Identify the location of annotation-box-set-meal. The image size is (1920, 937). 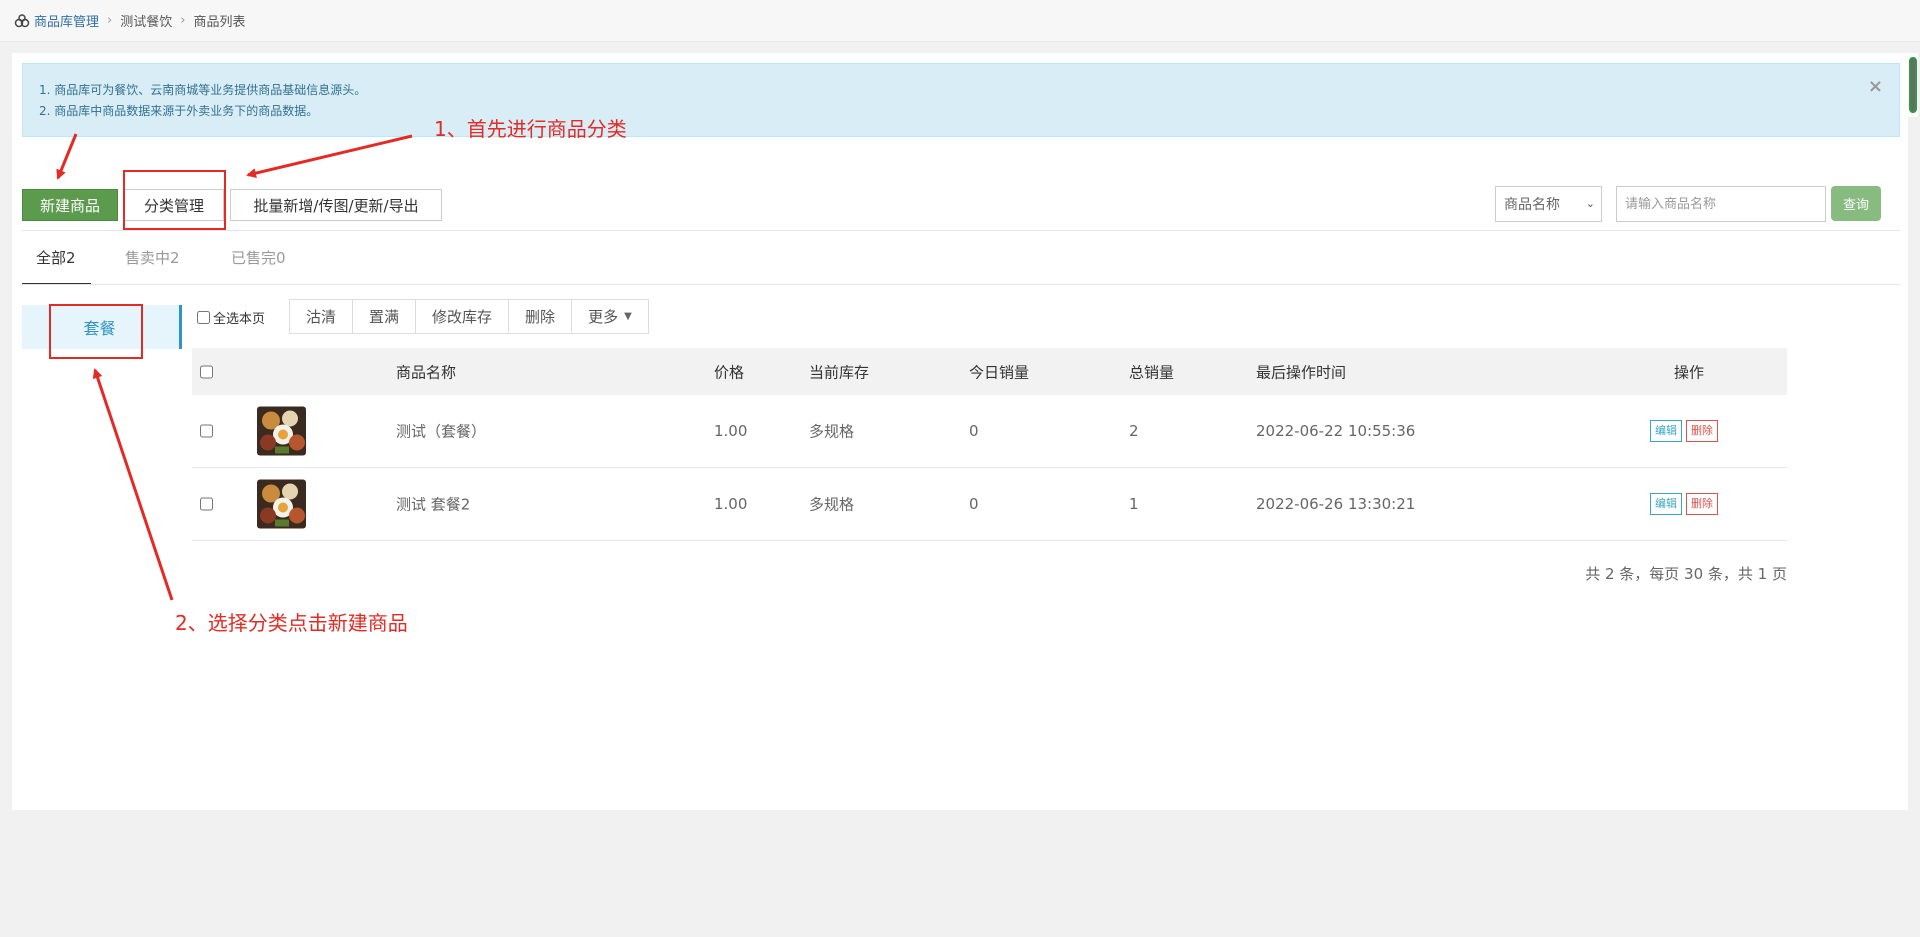
(96, 331).